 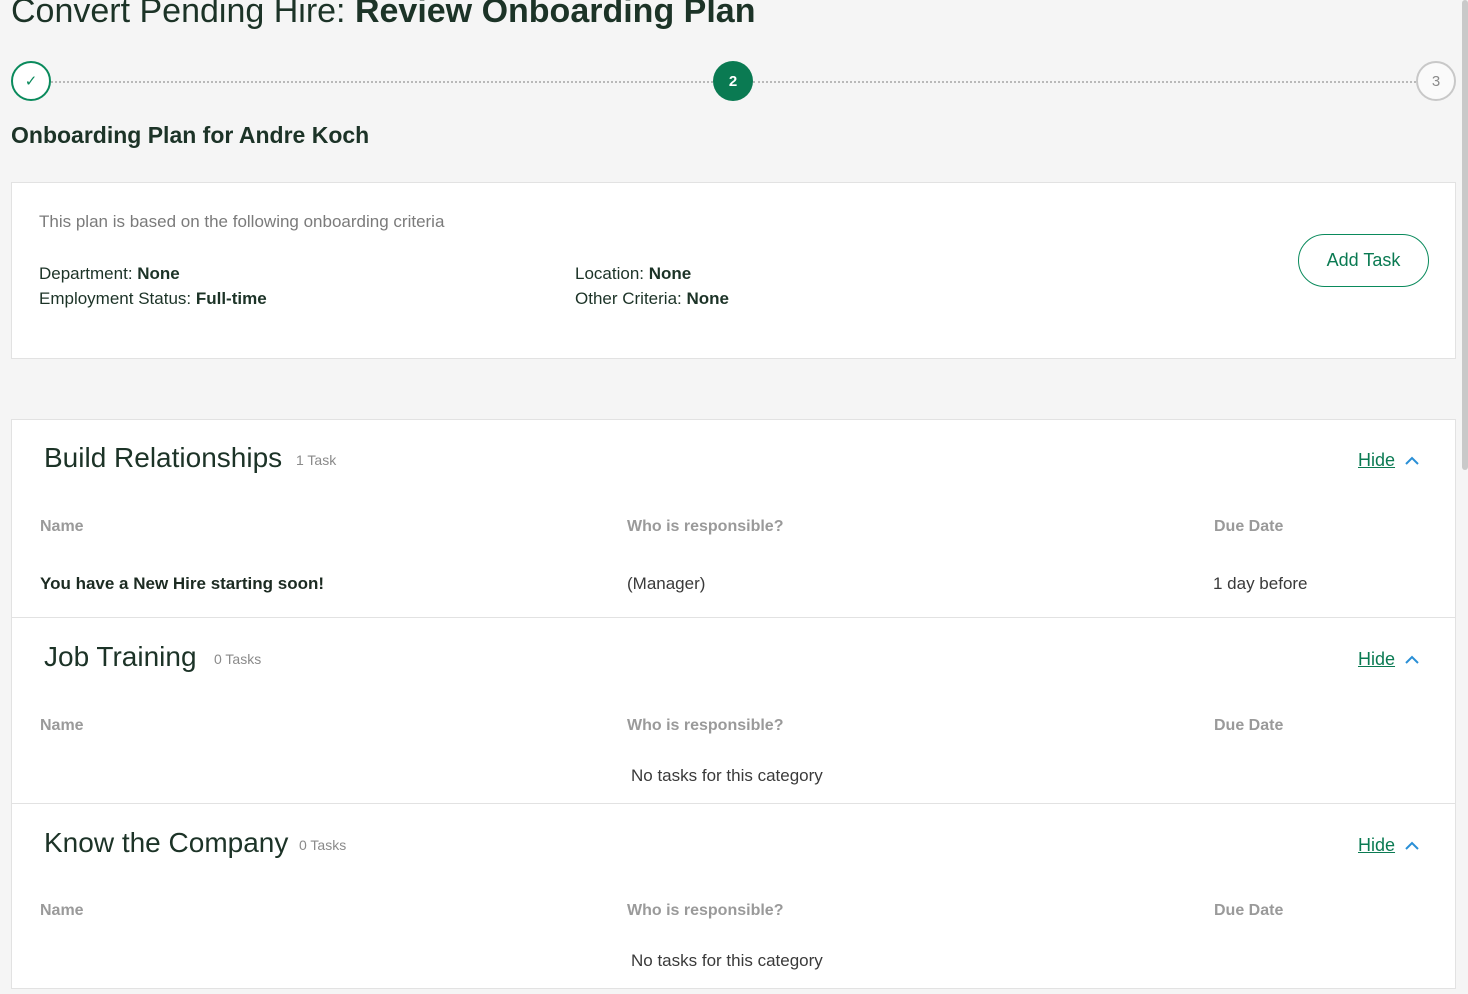 I want to click on step-3-number: 3, so click(x=1436, y=81).